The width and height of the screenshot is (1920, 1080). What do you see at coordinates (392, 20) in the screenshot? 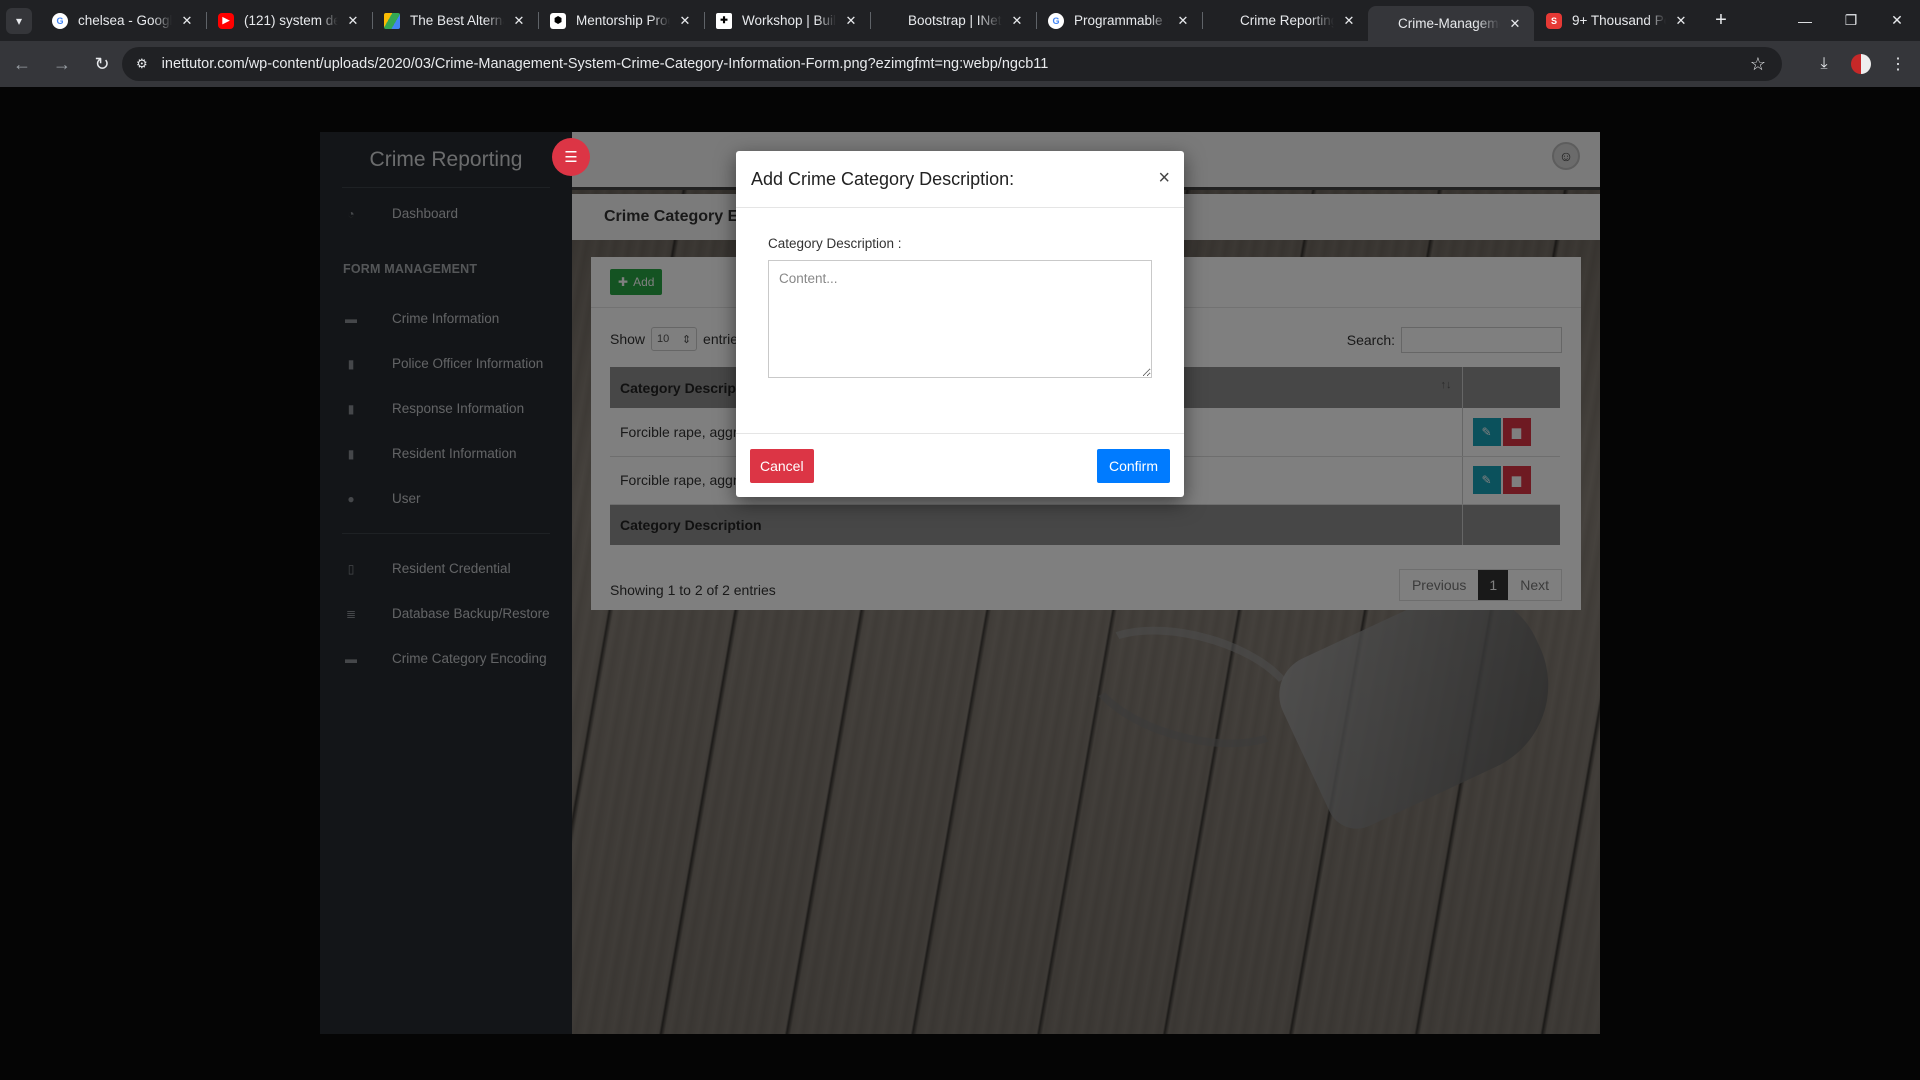
I see `drive-icon` at bounding box center [392, 20].